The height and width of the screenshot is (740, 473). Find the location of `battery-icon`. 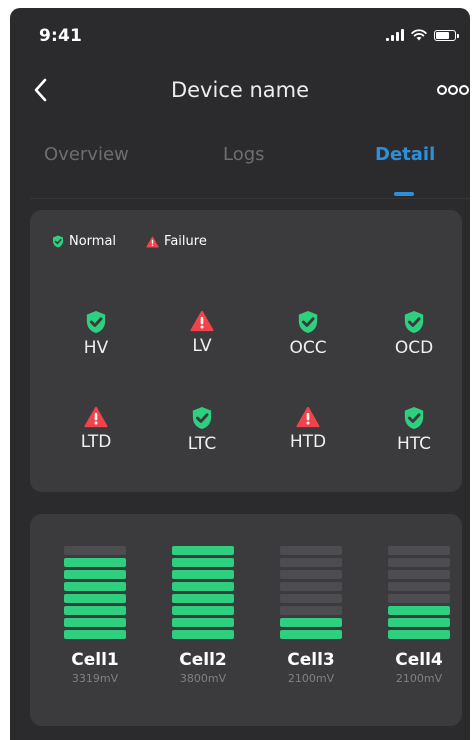

battery-icon is located at coordinates (446, 35).